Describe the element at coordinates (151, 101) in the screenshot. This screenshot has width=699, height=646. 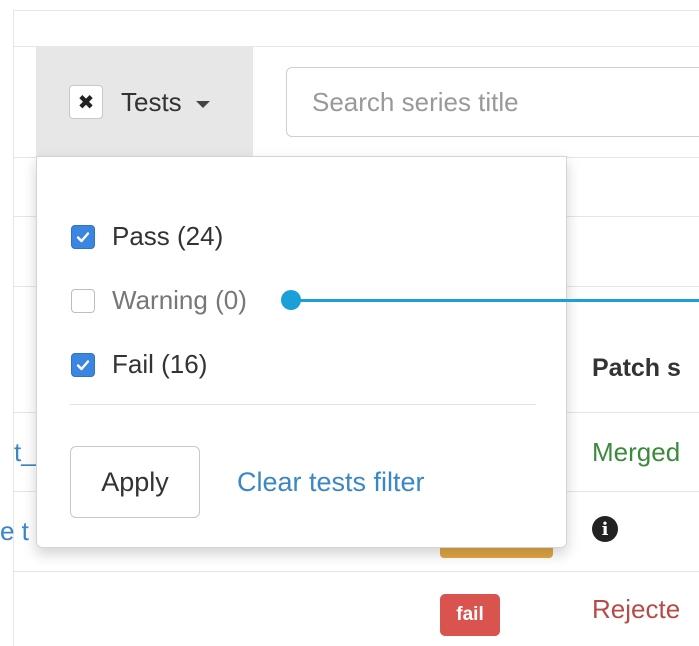
I see `tests-filter-label: Tests` at that location.